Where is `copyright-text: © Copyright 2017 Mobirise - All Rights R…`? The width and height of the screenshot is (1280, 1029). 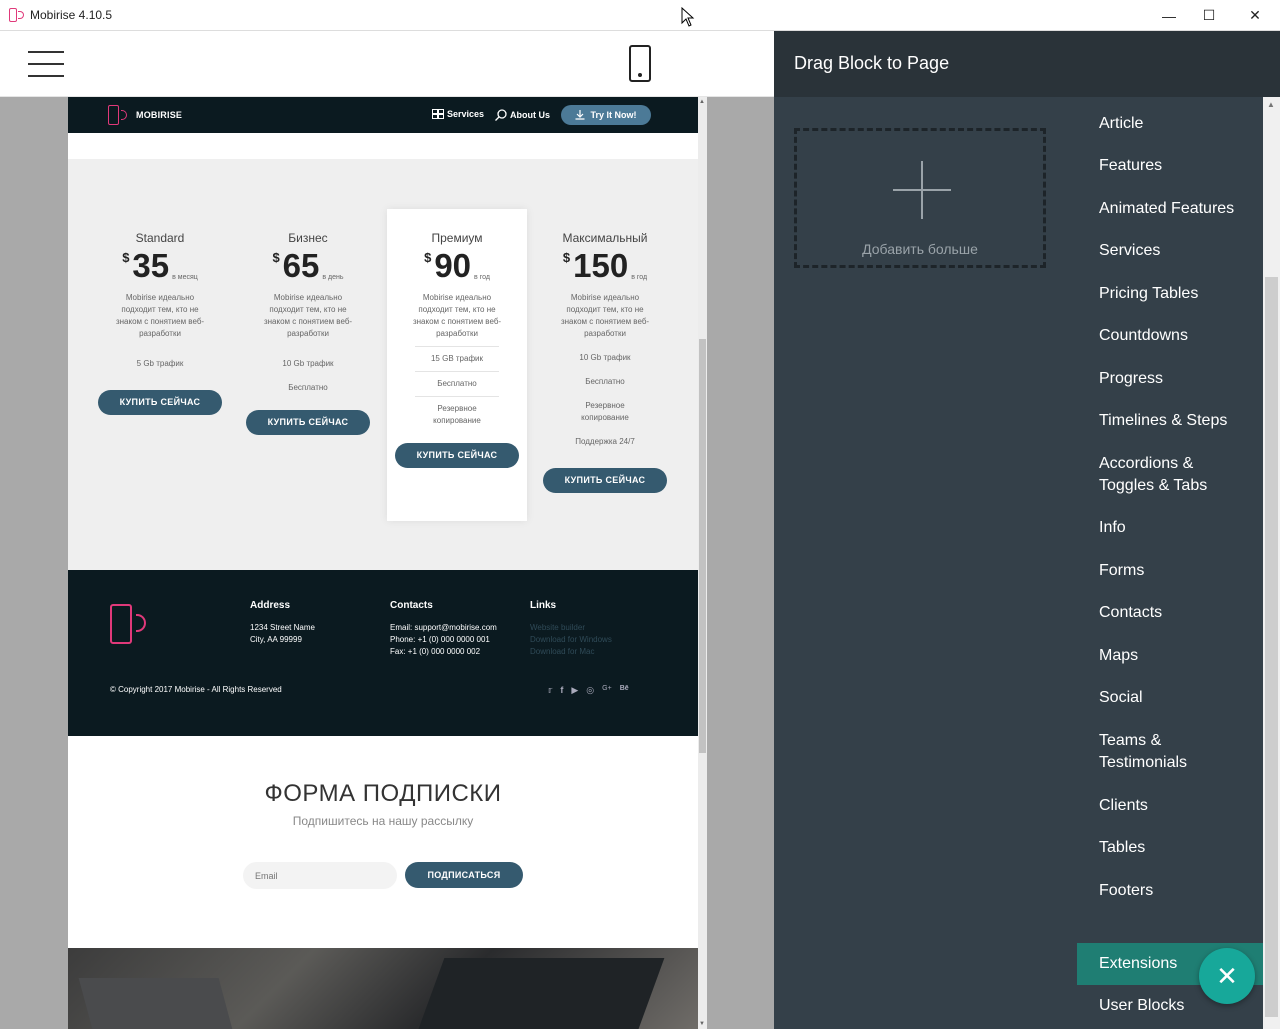
copyright-text: © Copyright 2017 Mobirise - All Rights R… is located at coordinates (196, 689).